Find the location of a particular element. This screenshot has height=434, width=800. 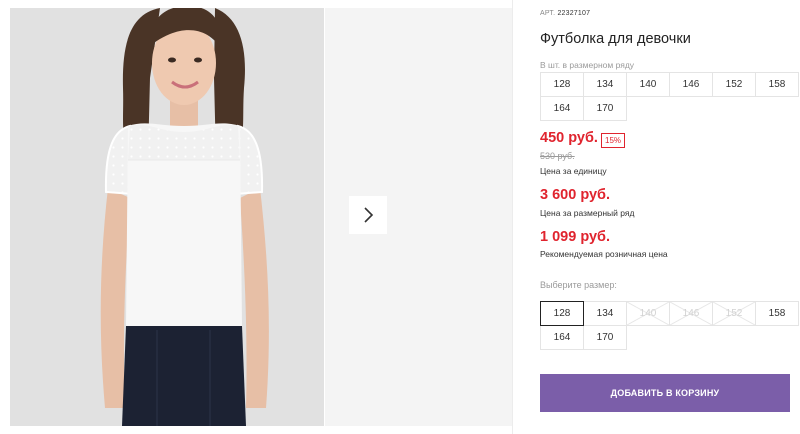

size-row-cell: 146 is located at coordinates (691, 84).